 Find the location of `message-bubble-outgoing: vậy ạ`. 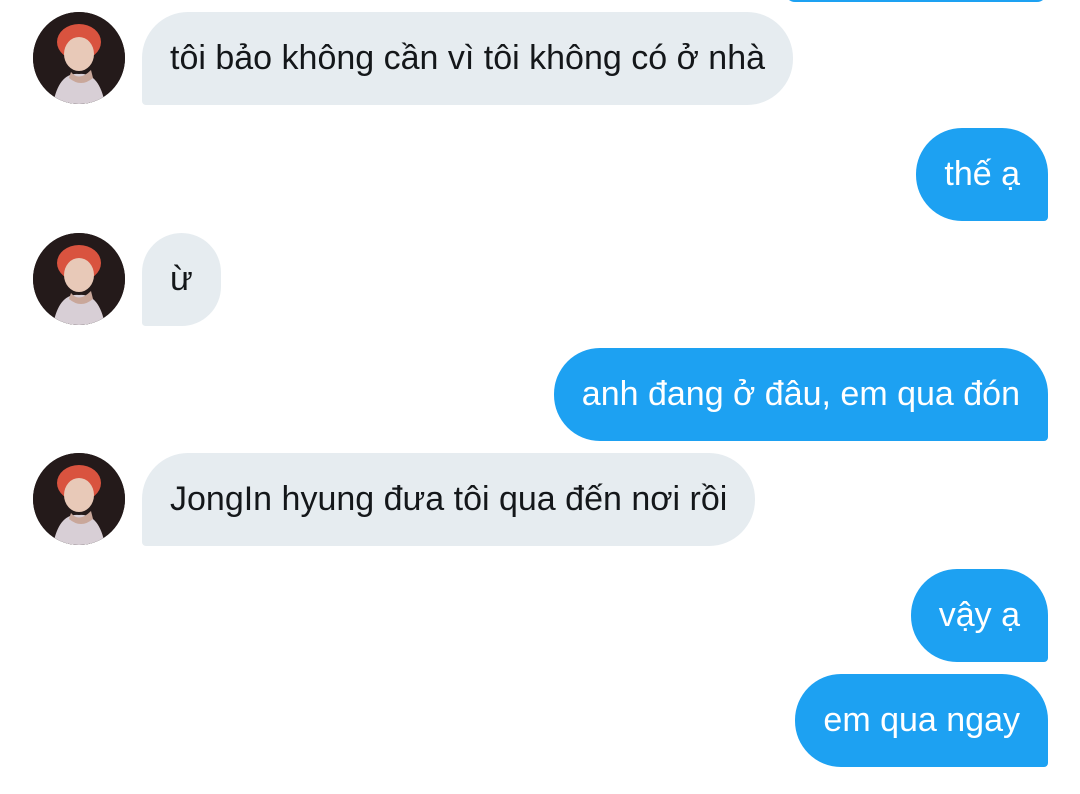

message-bubble-outgoing: vậy ạ is located at coordinates (979, 615).